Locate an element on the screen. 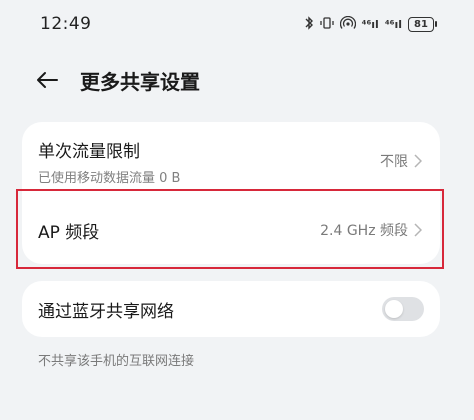 The width and height of the screenshot is (474, 420). data-limit-setting: 单次流量限制 已使用移动数据流量 0 B 不限 is located at coordinates (231, 161).